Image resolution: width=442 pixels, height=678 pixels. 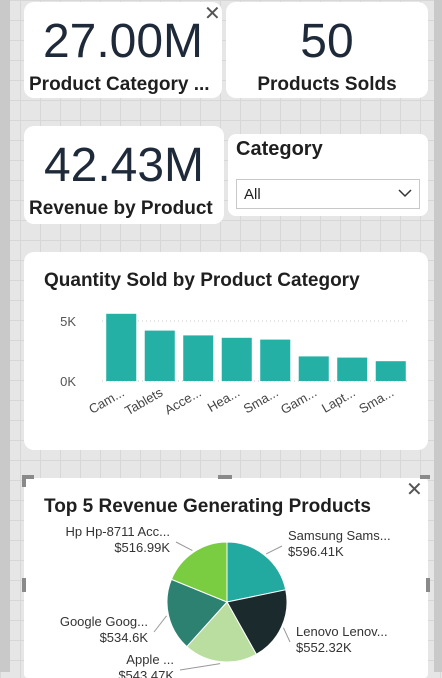 I want to click on pie-slice-value: $552.32K, so click(x=324, y=647).